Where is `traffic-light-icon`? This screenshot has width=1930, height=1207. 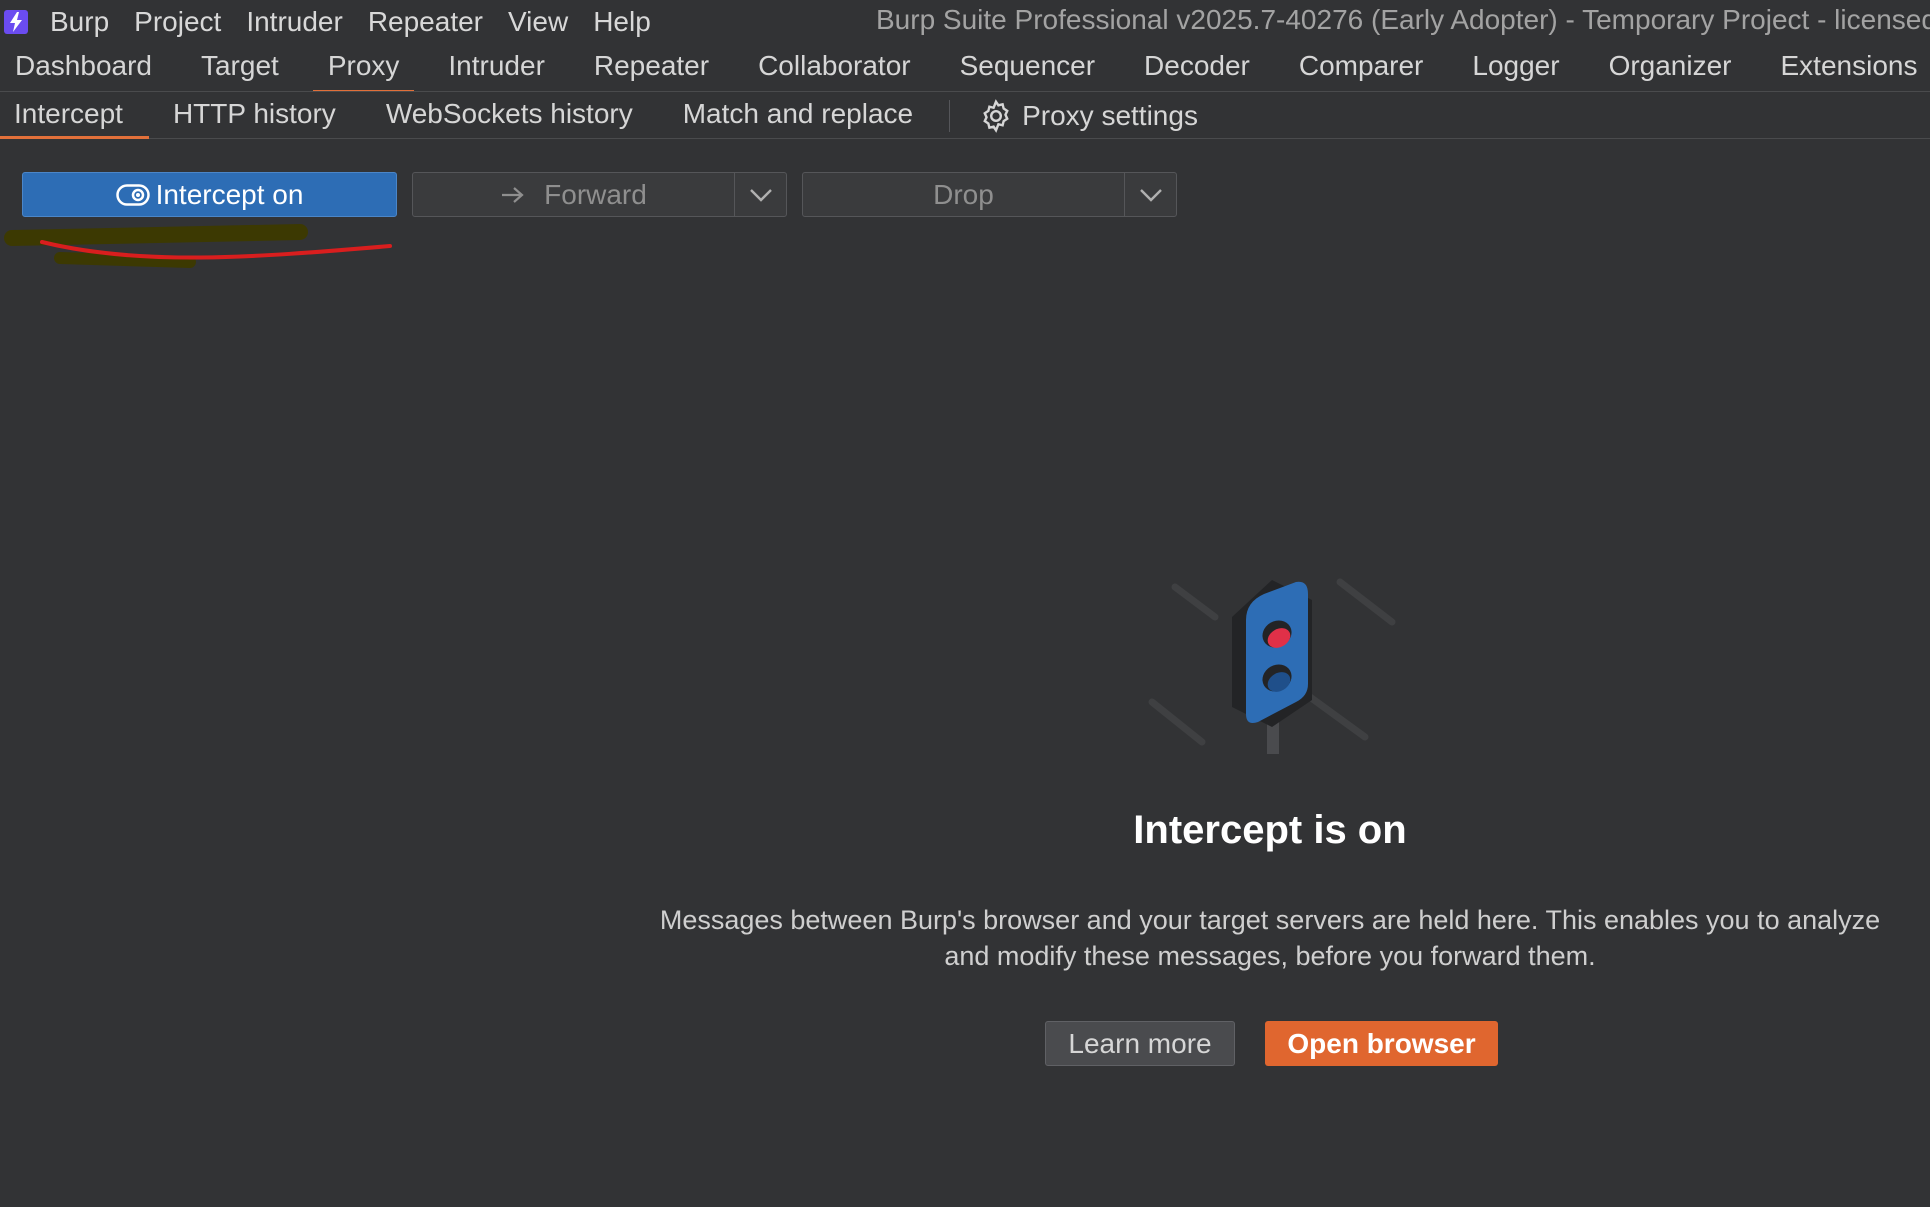 traffic-light-icon is located at coordinates (1272, 666).